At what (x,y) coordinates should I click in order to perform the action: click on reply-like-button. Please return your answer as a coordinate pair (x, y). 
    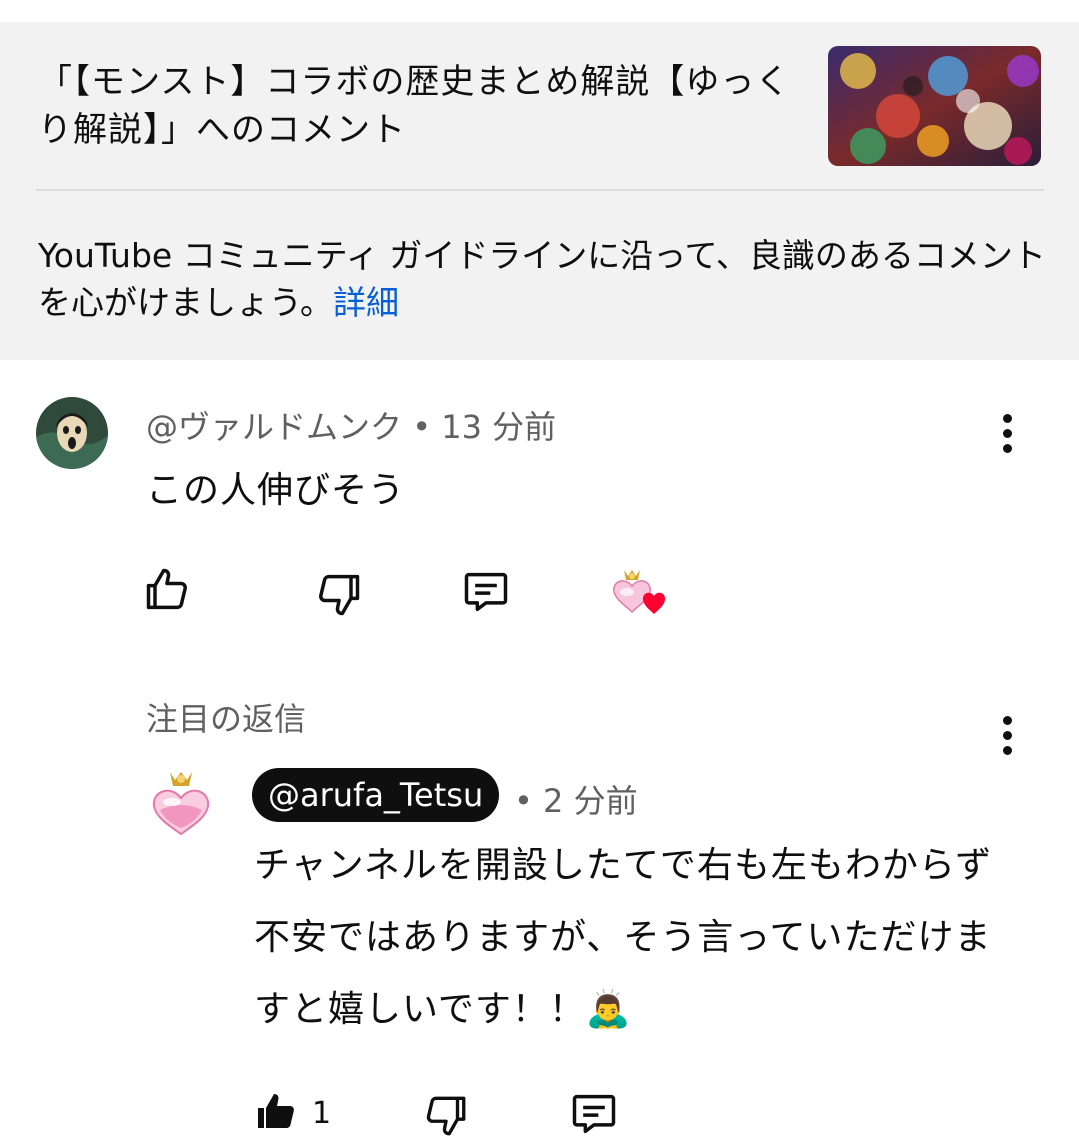
    Looking at the image, I should click on (276, 1114).